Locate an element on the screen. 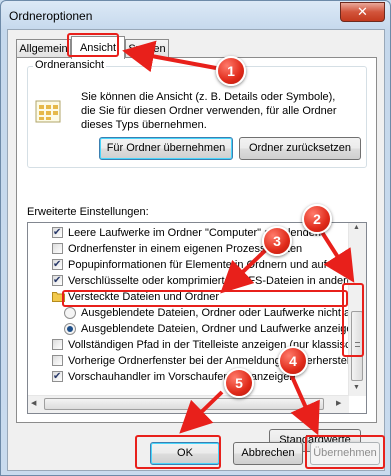 Image resolution: width=391 pixels, height=476 pixels. close-button: ✕ is located at coordinates (362, 12).